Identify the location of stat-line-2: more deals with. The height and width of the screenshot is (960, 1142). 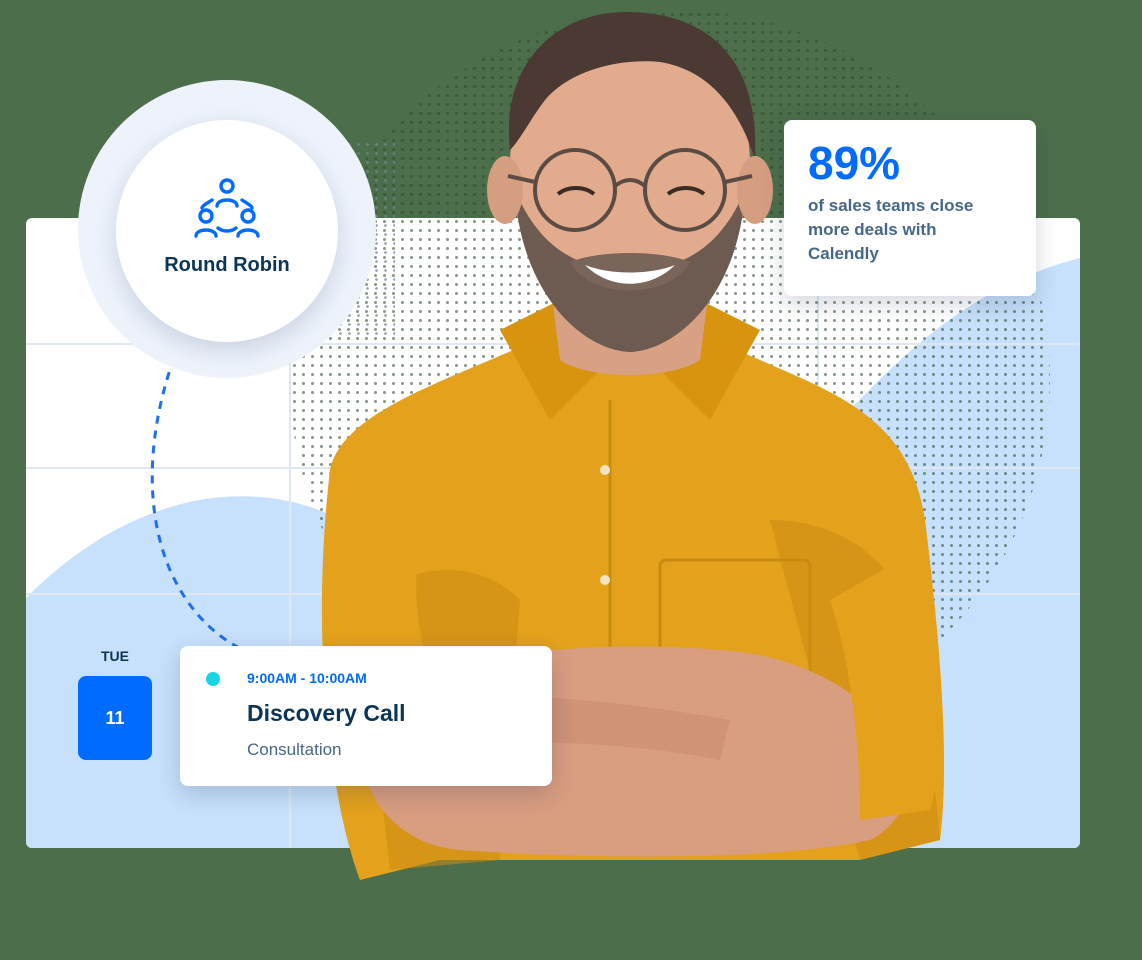
(872, 229).